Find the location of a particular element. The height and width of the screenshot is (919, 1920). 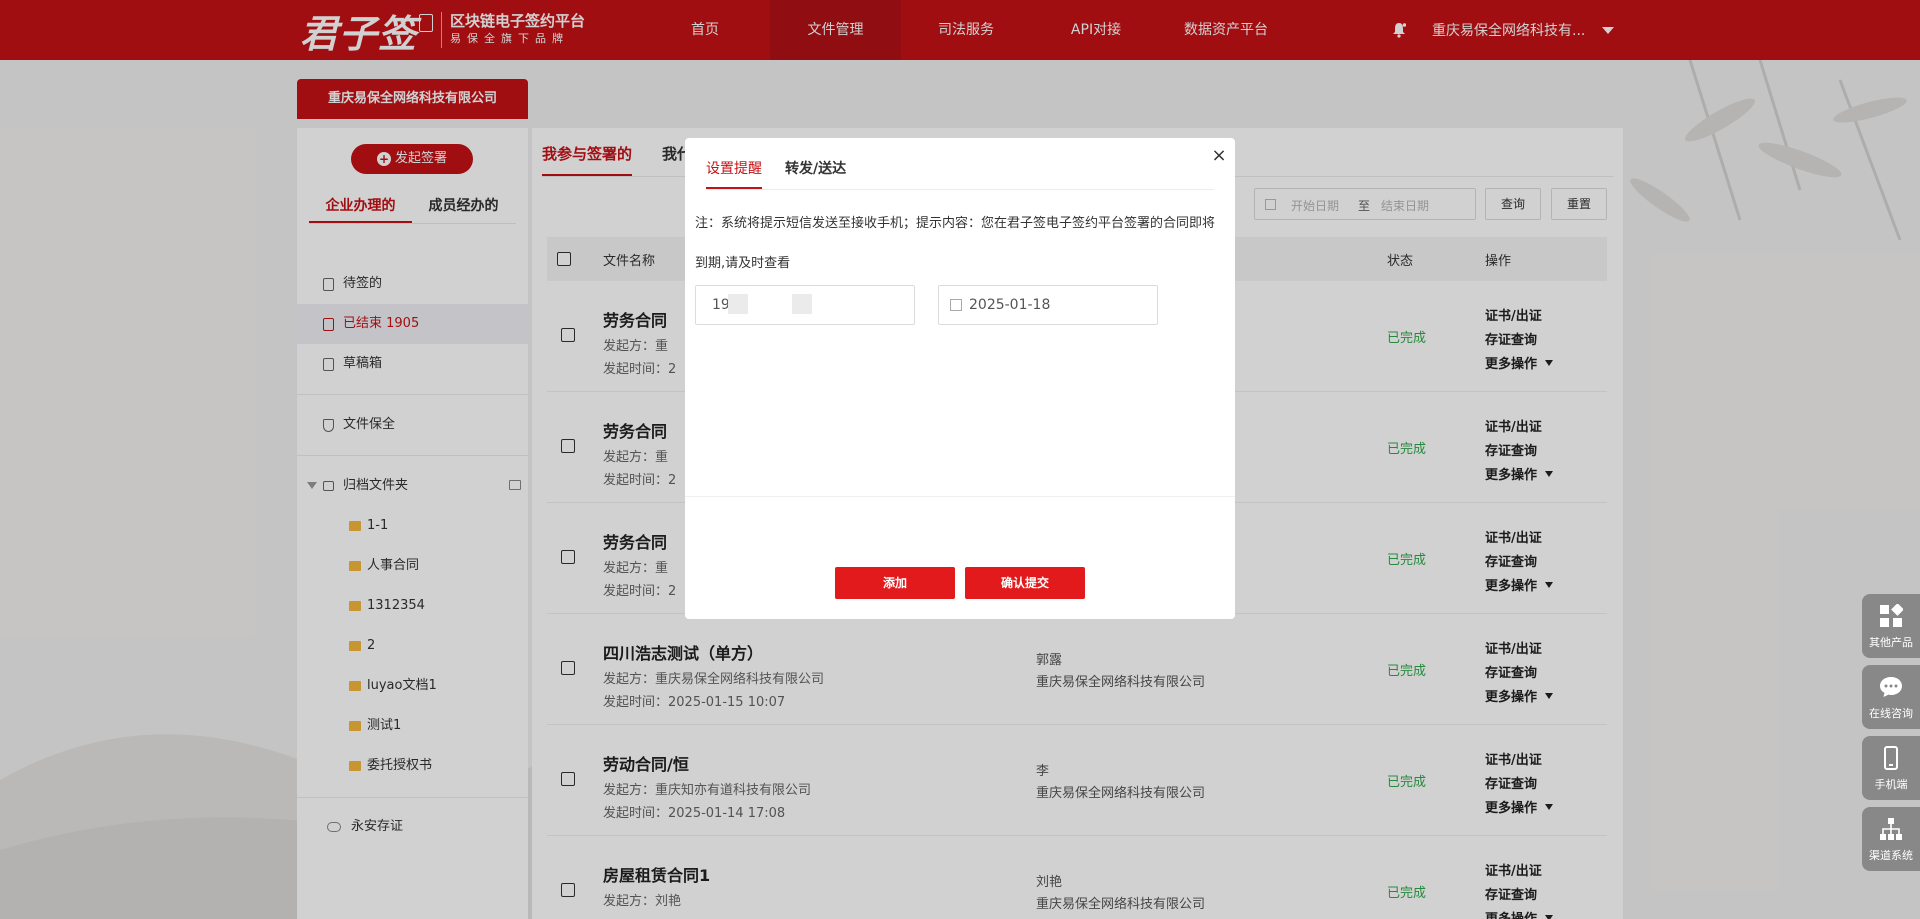

dialog-tabs: 设置提醒 转发/送达 is located at coordinates (960, 169).